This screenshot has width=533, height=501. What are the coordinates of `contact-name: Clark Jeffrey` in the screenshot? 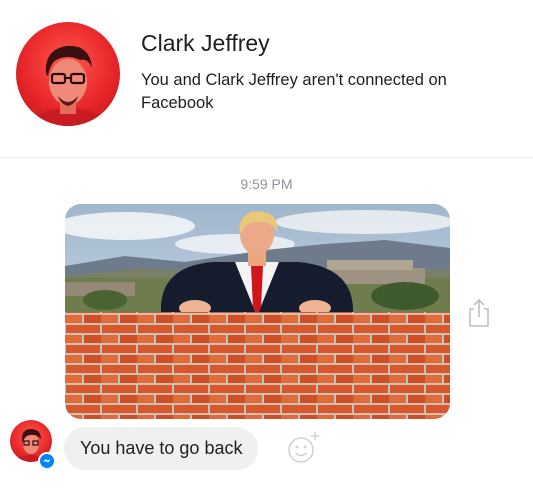 It's located at (205, 43).